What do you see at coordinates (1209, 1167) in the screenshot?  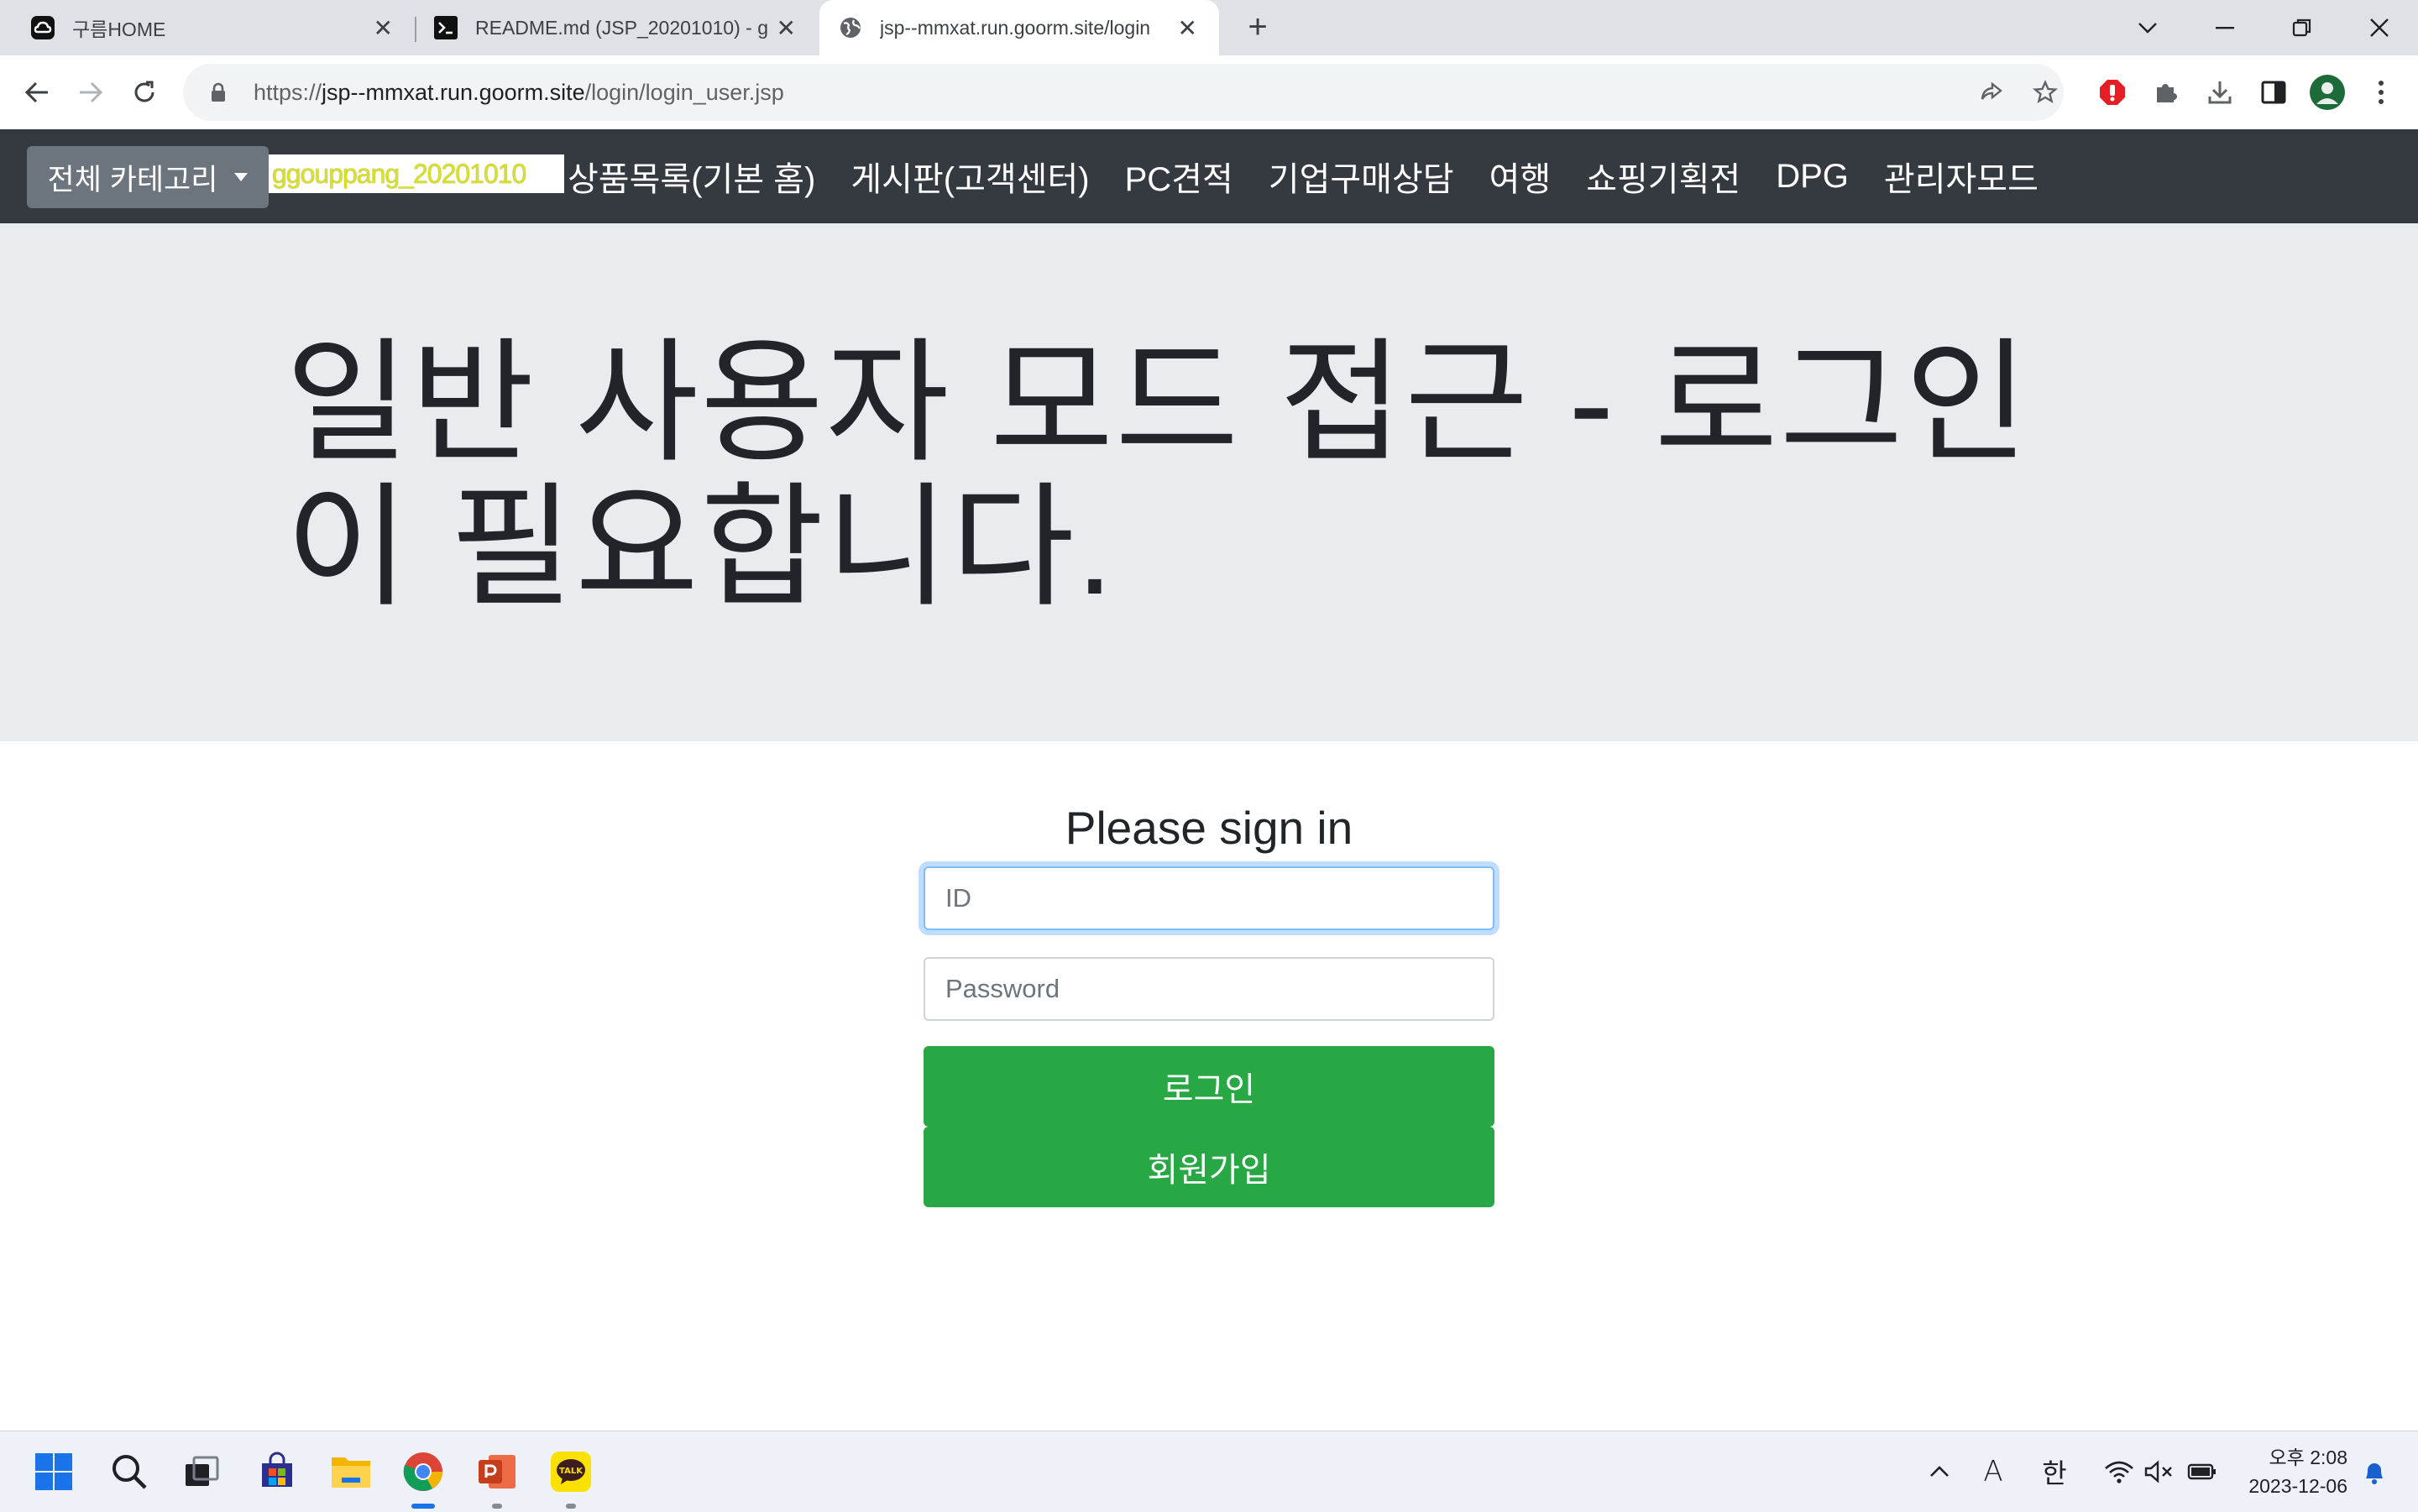 I see `register-button: 회원가입` at bounding box center [1209, 1167].